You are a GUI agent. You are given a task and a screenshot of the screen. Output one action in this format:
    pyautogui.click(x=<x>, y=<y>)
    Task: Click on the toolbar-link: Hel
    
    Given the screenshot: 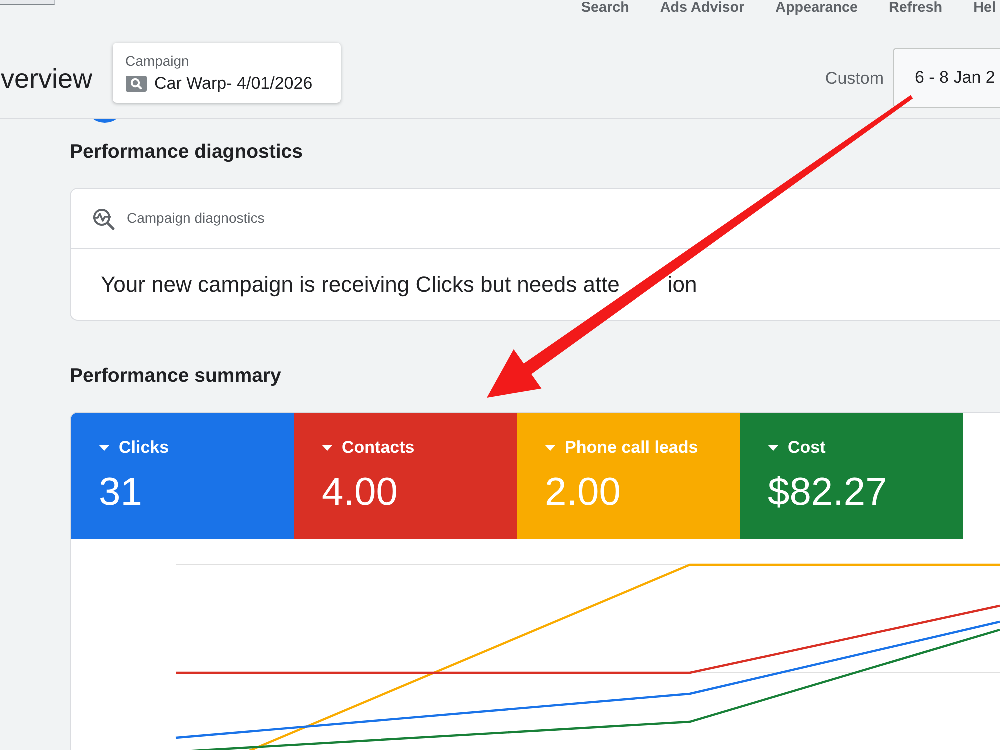 What is the action you would take?
    pyautogui.click(x=985, y=8)
    